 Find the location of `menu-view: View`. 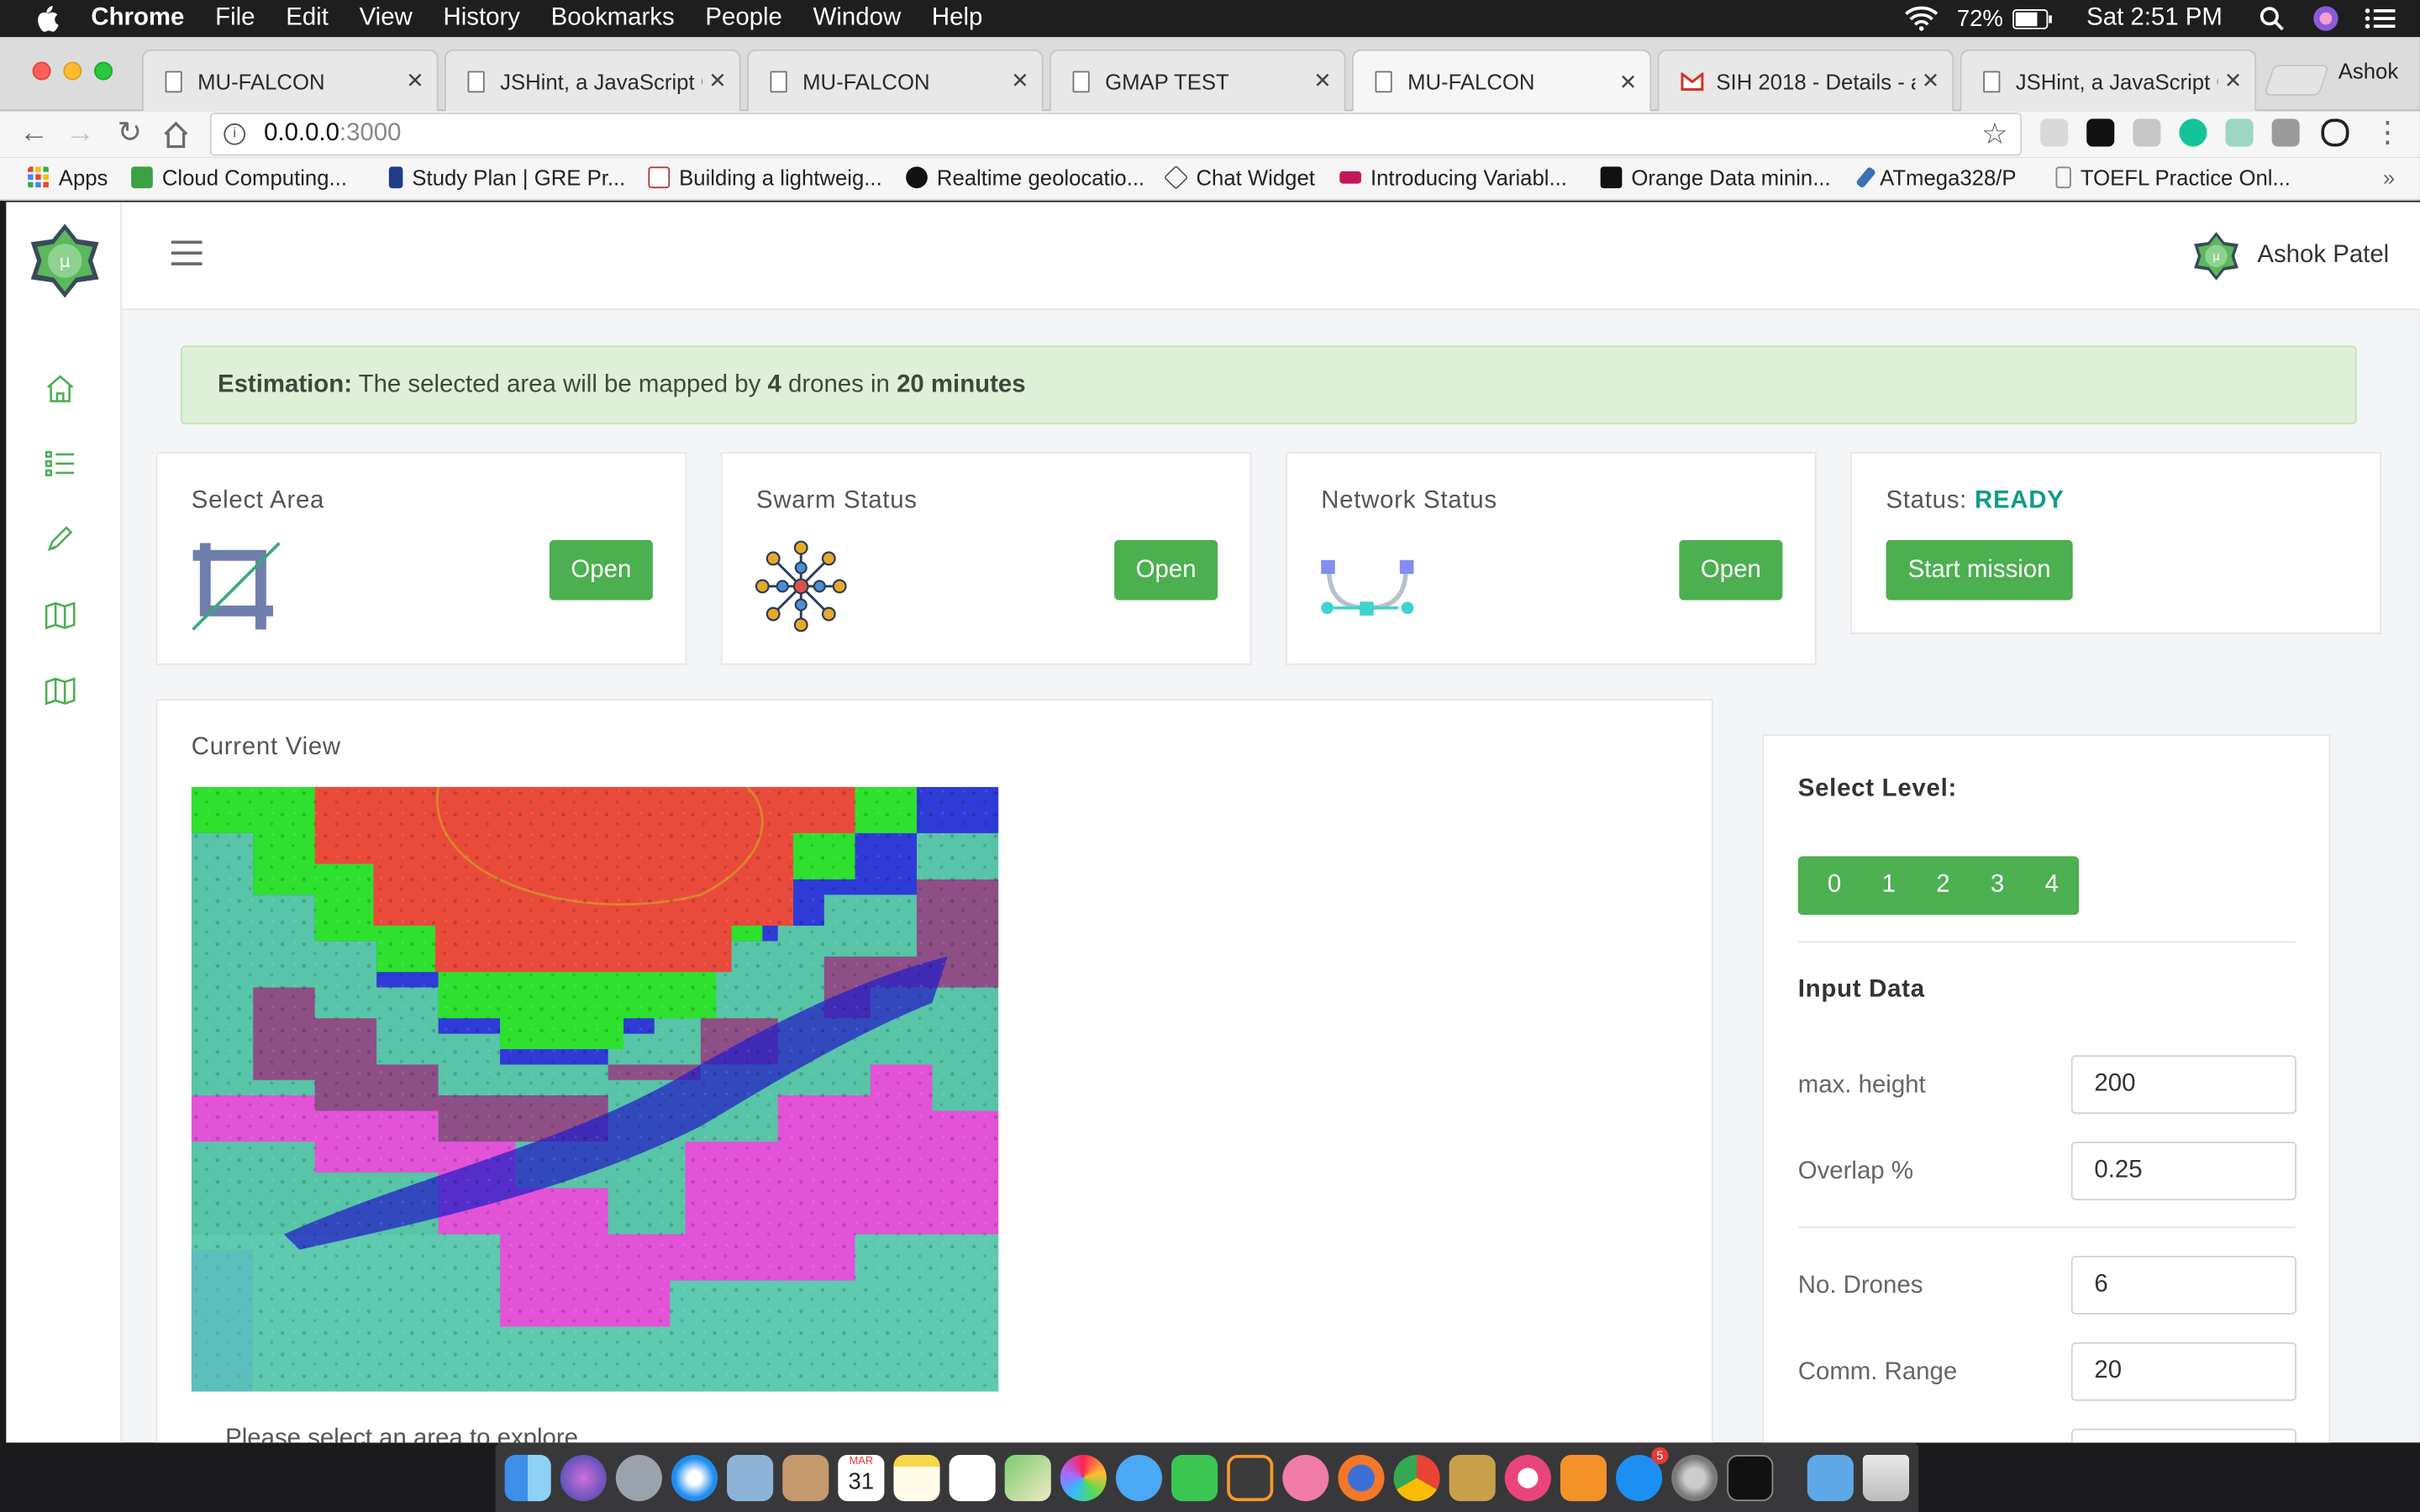

menu-view: View is located at coordinates (386, 19).